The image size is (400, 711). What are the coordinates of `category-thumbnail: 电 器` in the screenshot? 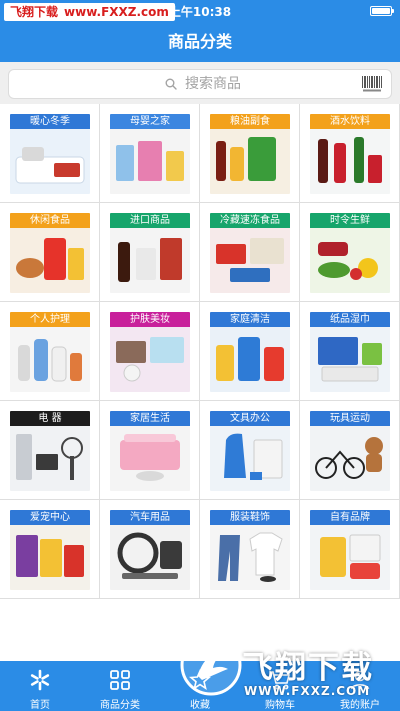 It's located at (50, 451).